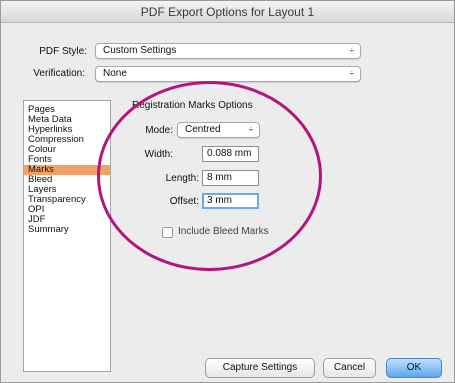  What do you see at coordinates (260, 368) in the screenshot?
I see `capture-settings-button: Capture Settings` at bounding box center [260, 368].